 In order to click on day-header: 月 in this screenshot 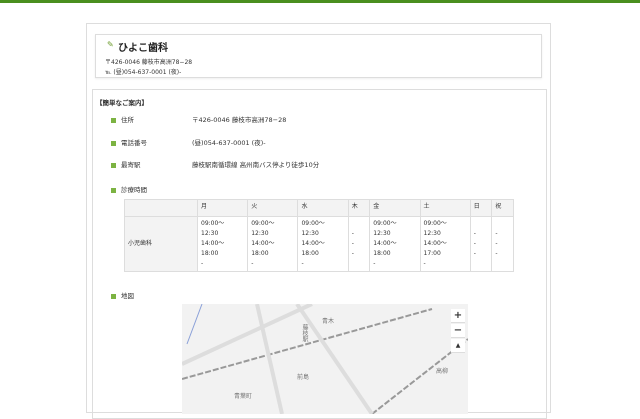, I will do `click(222, 208)`.